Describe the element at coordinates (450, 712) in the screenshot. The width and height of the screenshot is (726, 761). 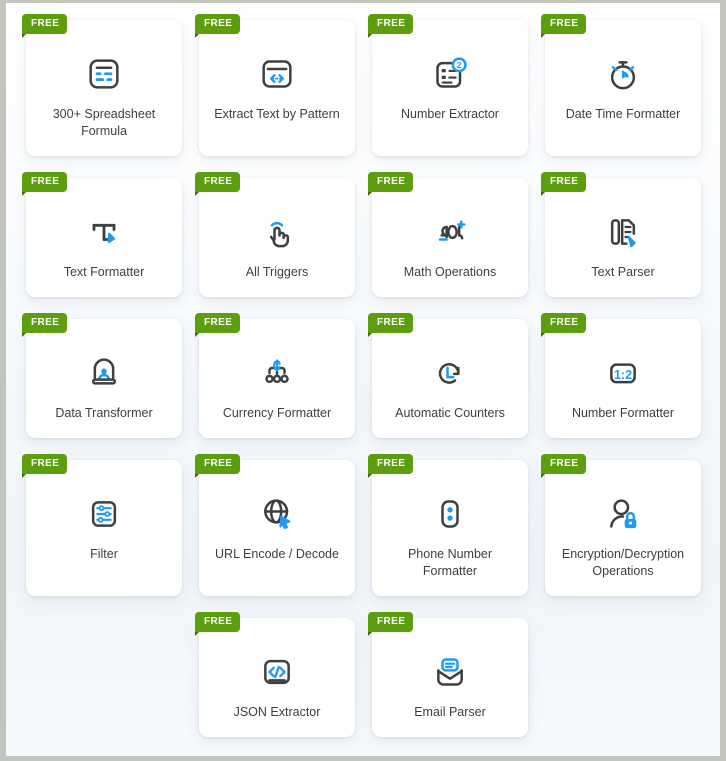
I see `tool-card-label: Email Parser` at that location.